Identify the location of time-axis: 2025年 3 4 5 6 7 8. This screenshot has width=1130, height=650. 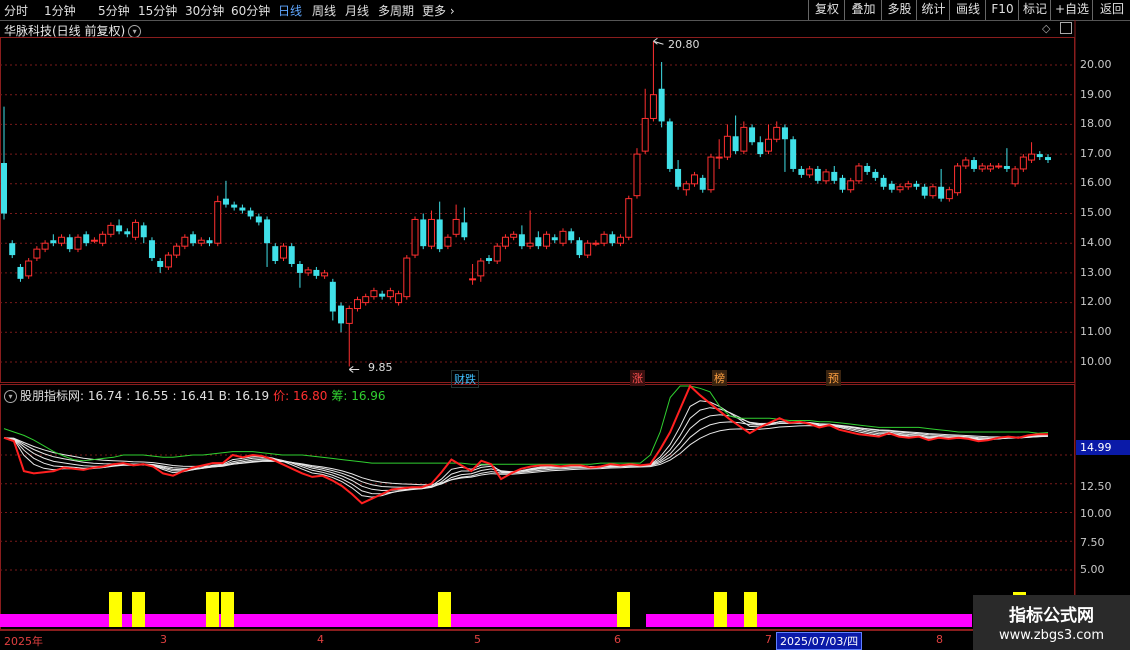
(537, 639).